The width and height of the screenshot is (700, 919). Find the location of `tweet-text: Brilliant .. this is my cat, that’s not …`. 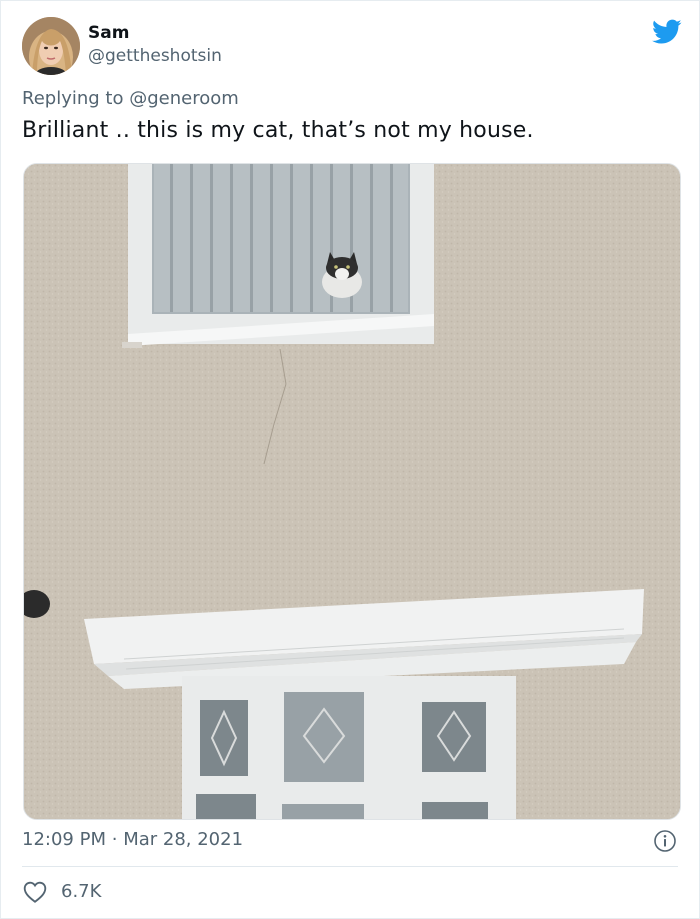

tweet-text: Brilliant .. this is my cat, that’s not … is located at coordinates (278, 130).